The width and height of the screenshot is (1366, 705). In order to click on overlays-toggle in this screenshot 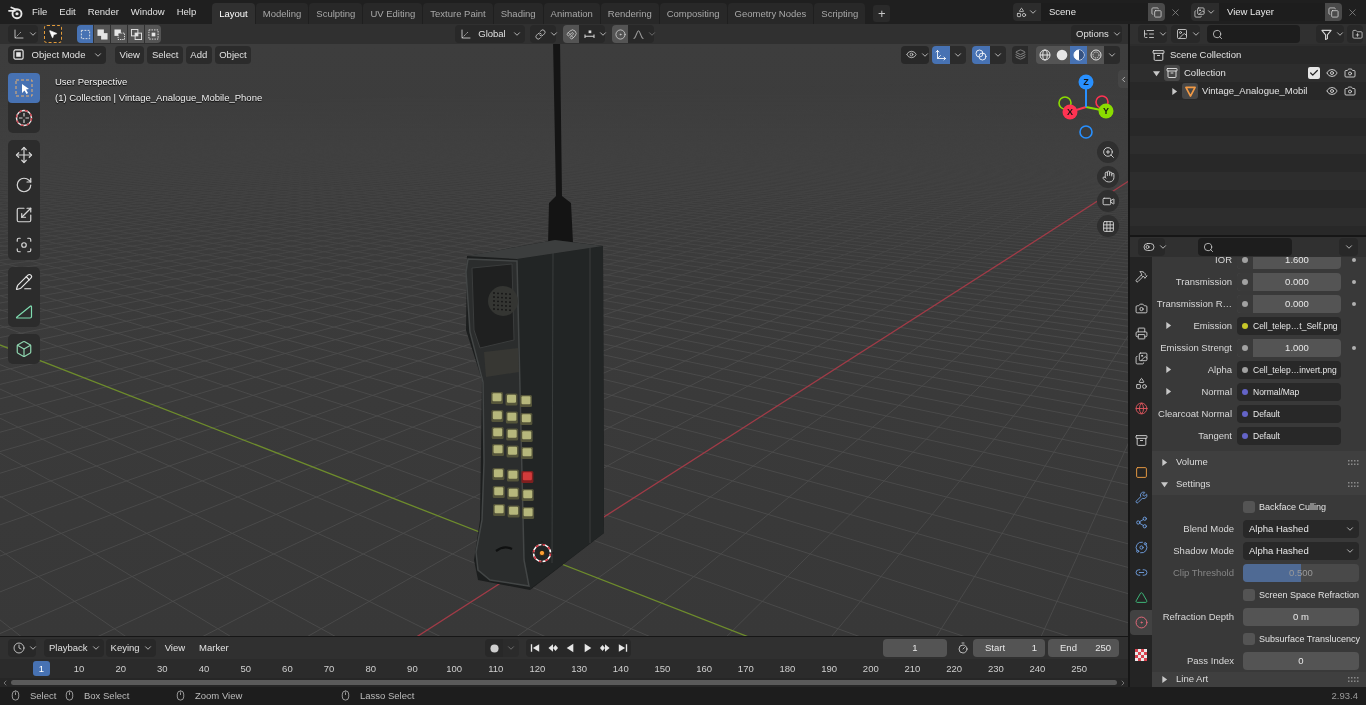, I will do `click(981, 54)`.